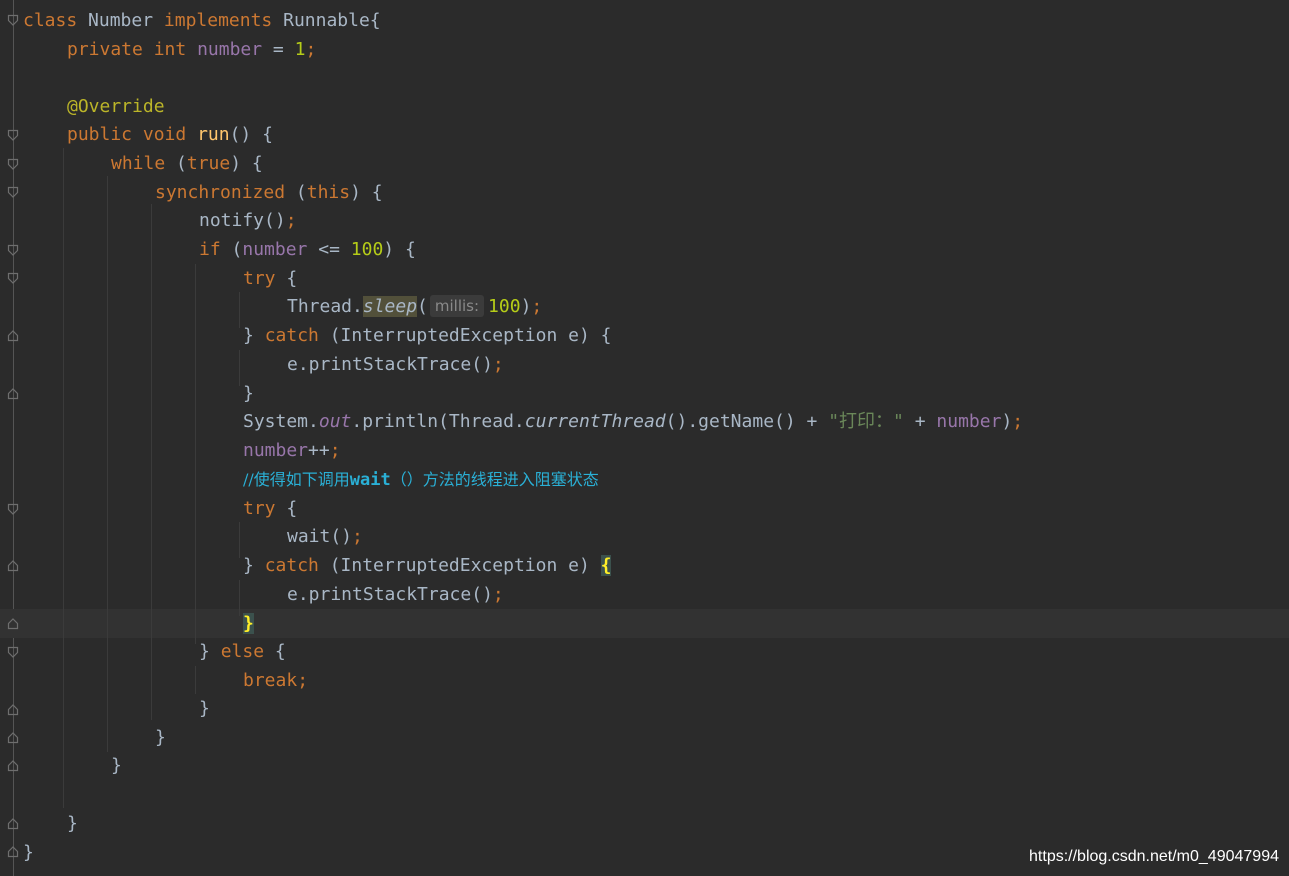 This screenshot has height=876, width=1289. I want to click on keyword: else, so click(242, 651).